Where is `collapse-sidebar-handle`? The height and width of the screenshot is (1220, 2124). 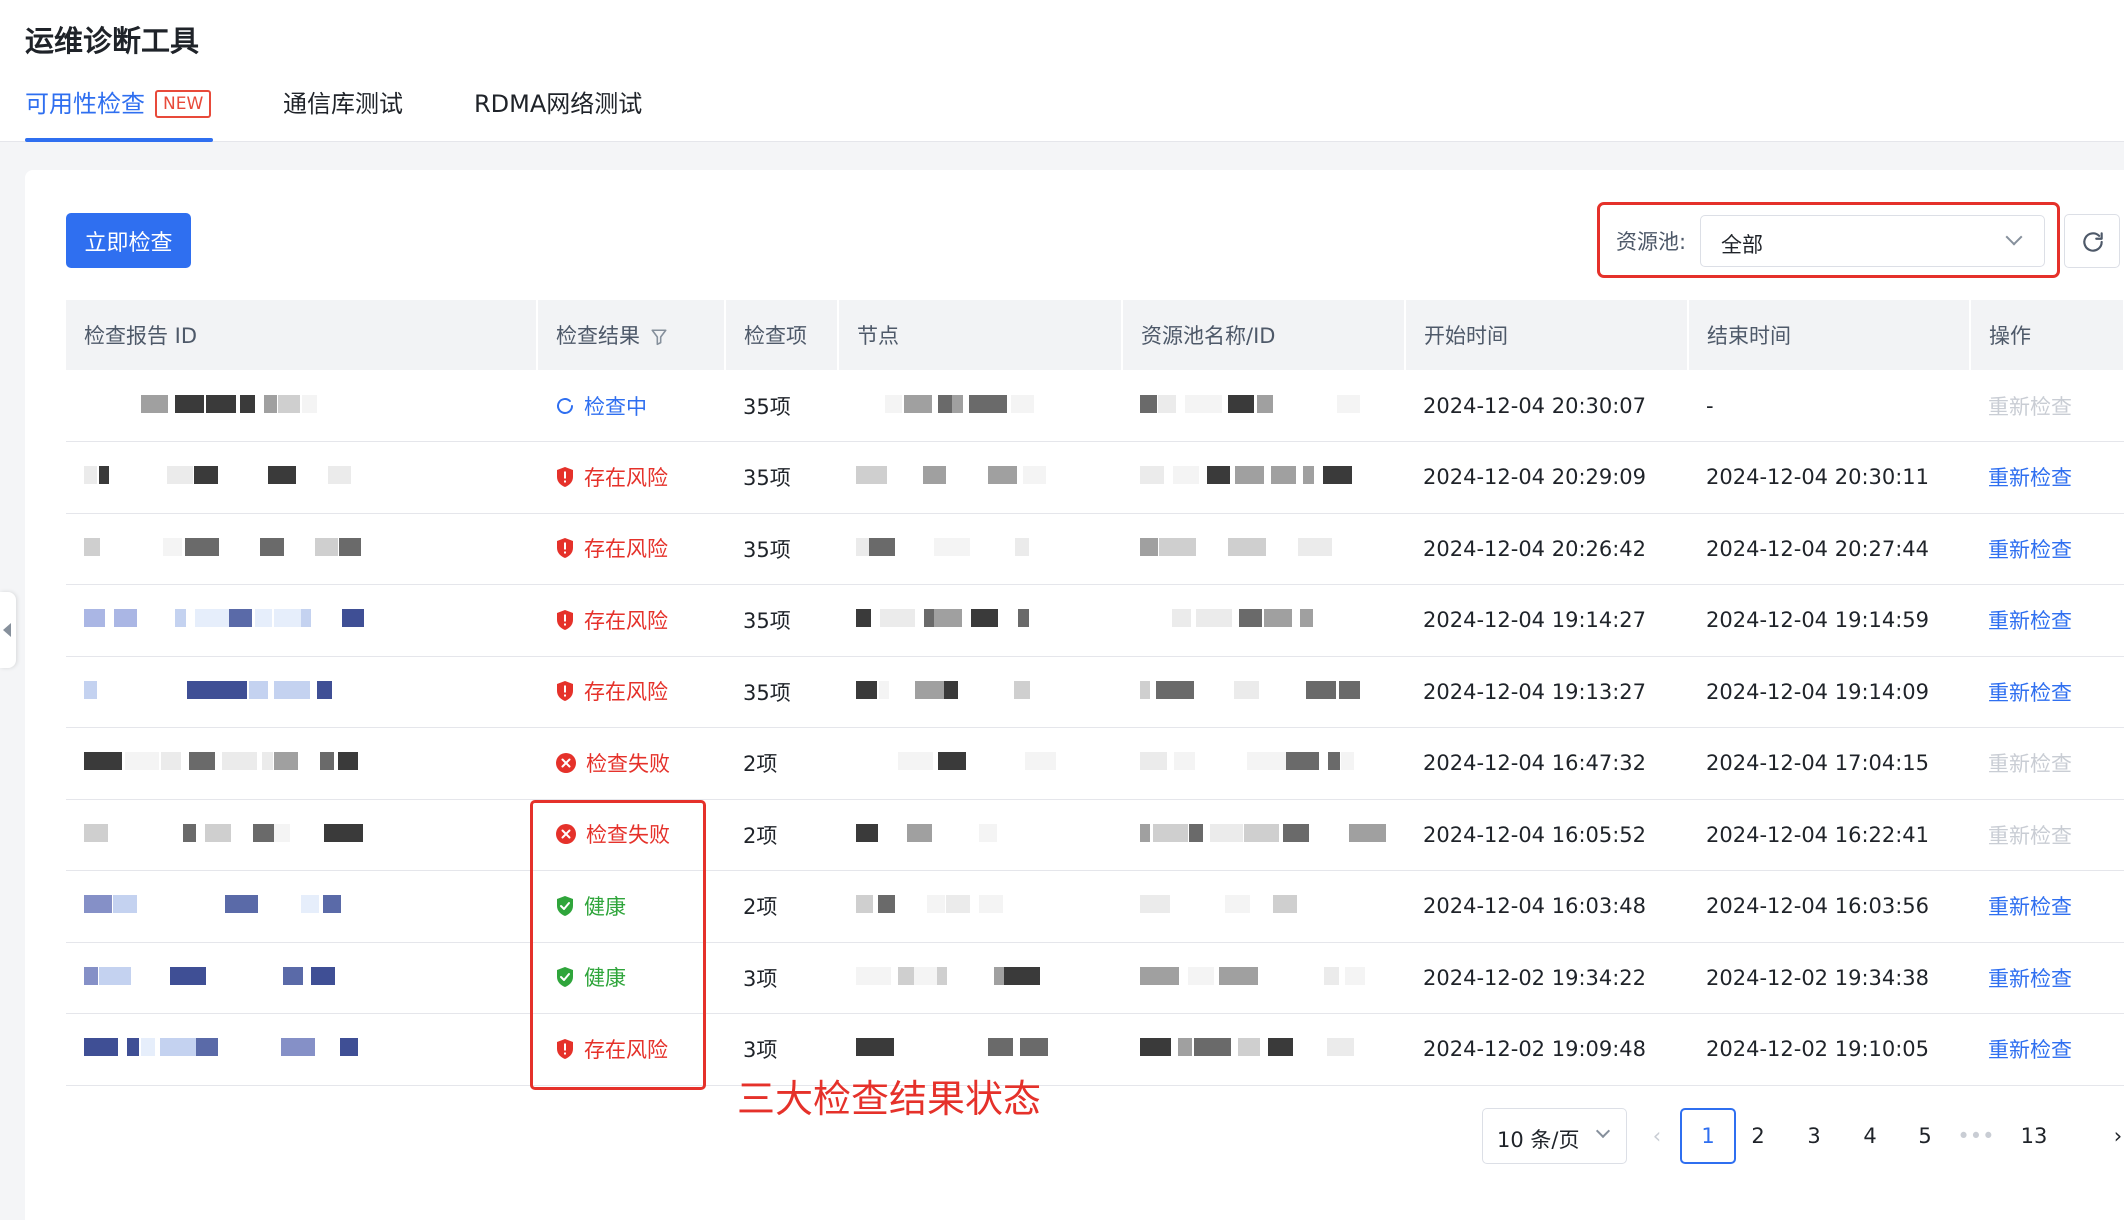
collapse-sidebar-handle is located at coordinates (8, 630).